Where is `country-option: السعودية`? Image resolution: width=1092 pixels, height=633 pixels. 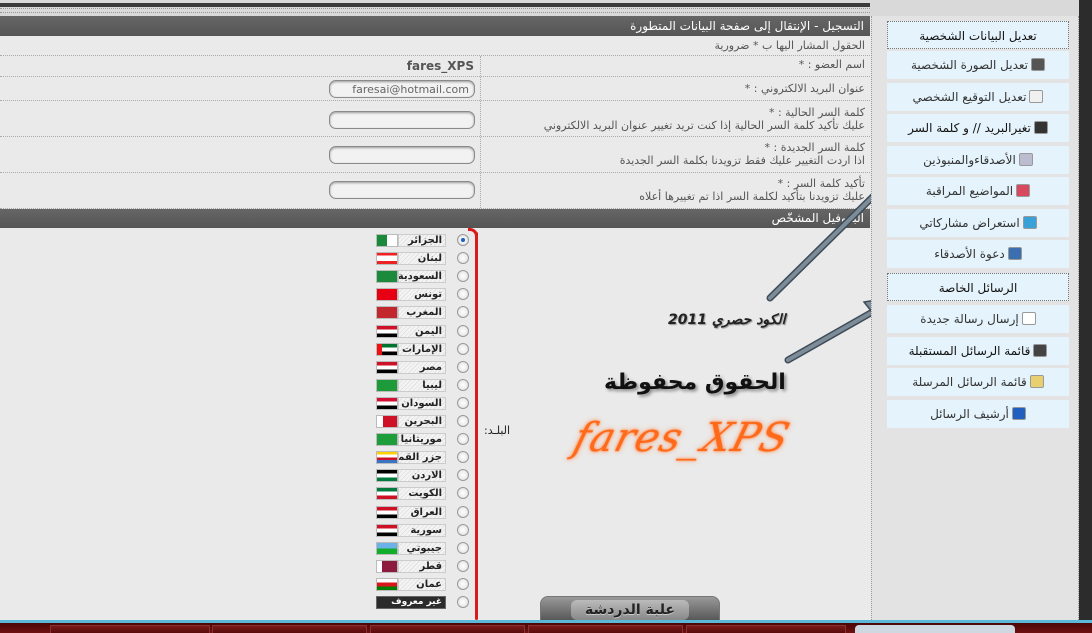 country-option: السعودية is located at coordinates (426, 276).